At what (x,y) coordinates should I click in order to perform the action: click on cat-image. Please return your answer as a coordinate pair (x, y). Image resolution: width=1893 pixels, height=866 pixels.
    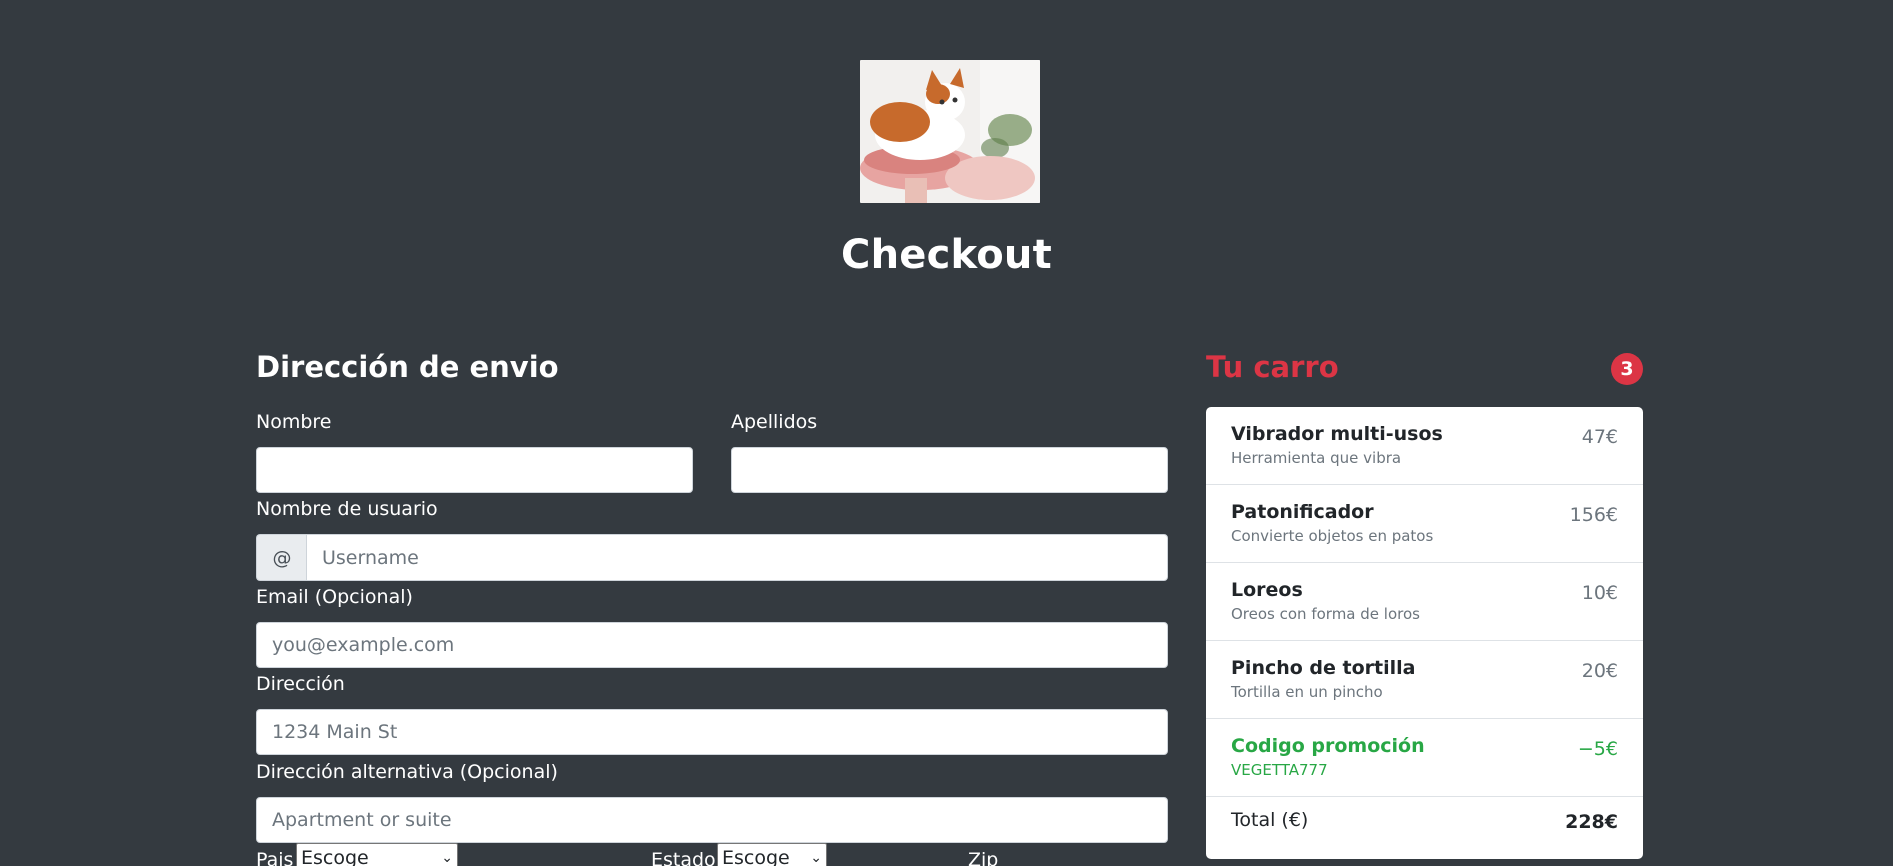
    Looking at the image, I should click on (950, 131).